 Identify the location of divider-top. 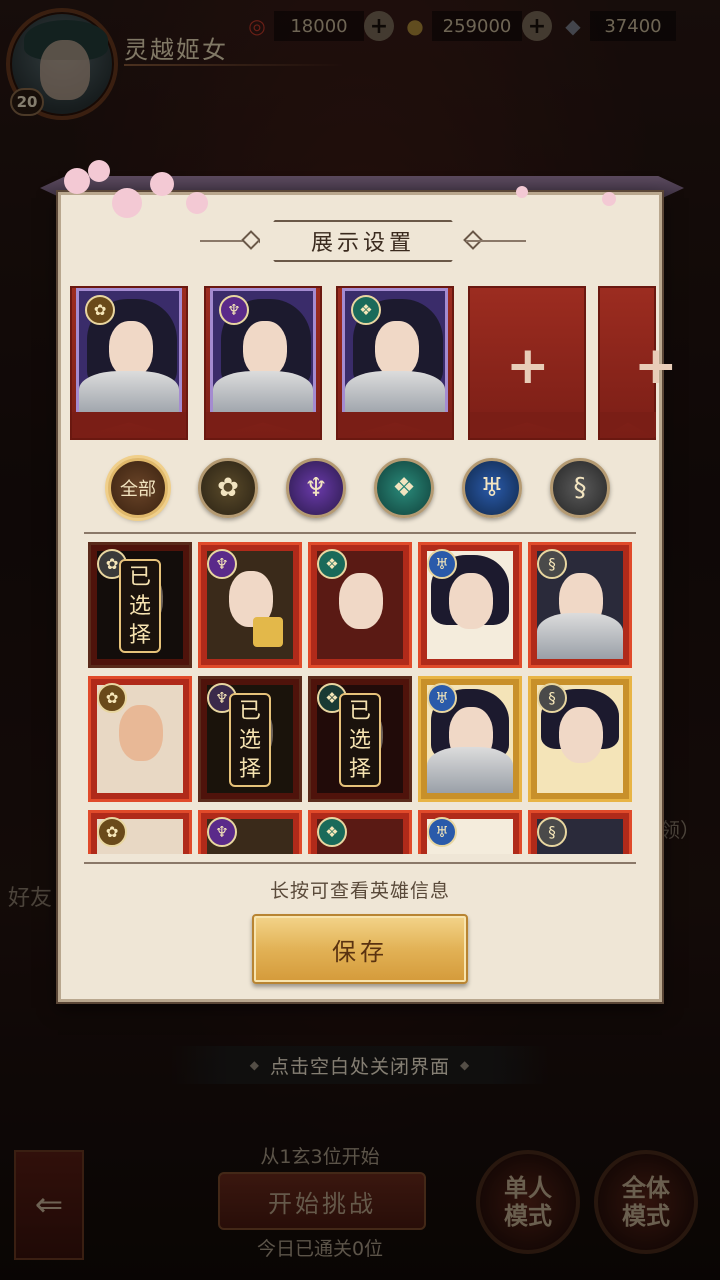
(360, 533).